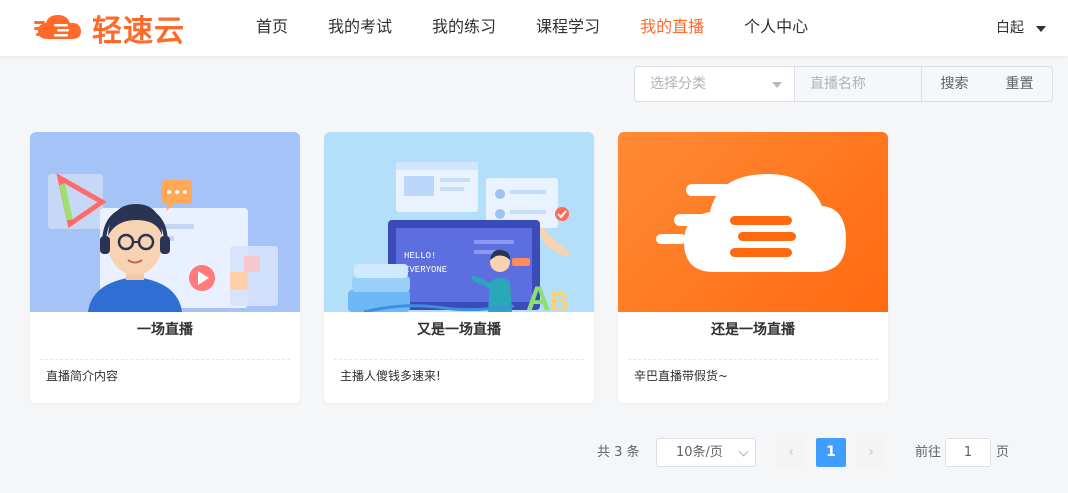  I want to click on chevron-right-icon: ›, so click(871, 452).